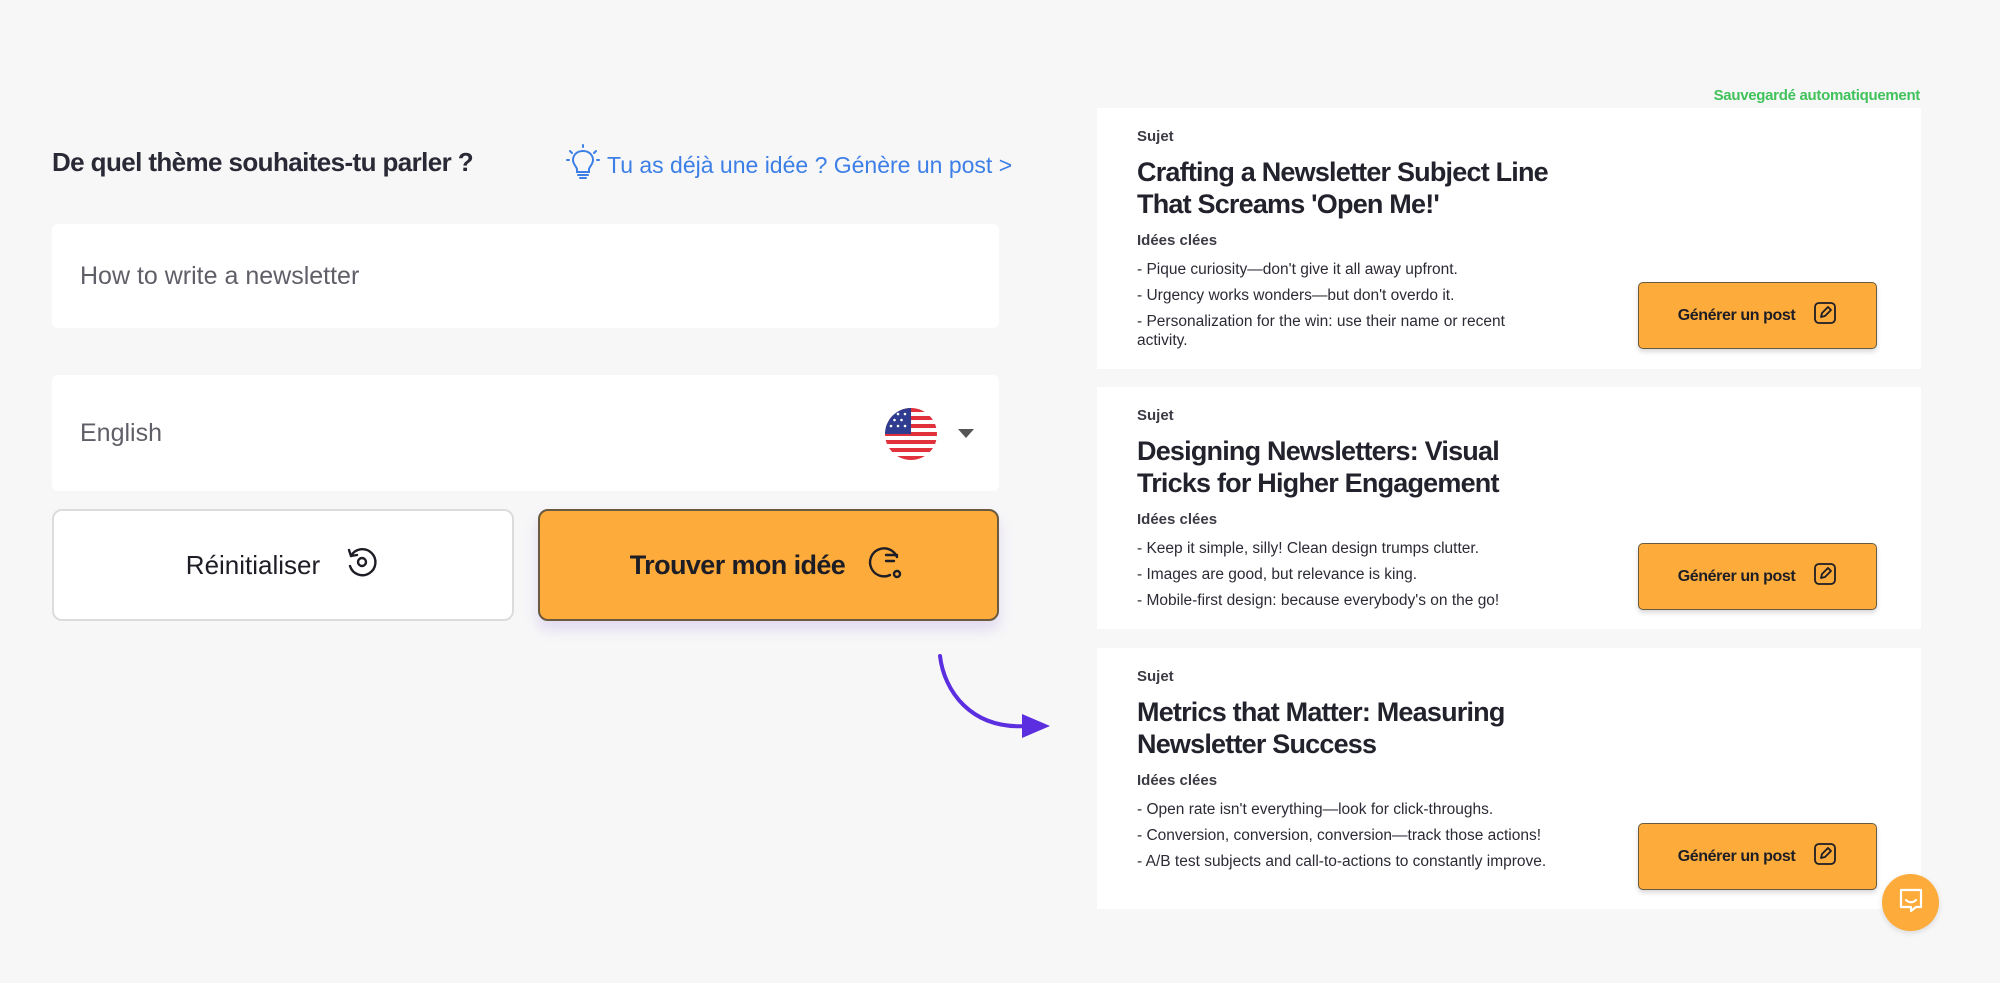 This screenshot has height=983, width=2000. What do you see at coordinates (583, 165) in the screenshot?
I see `lightbulb-icon` at bounding box center [583, 165].